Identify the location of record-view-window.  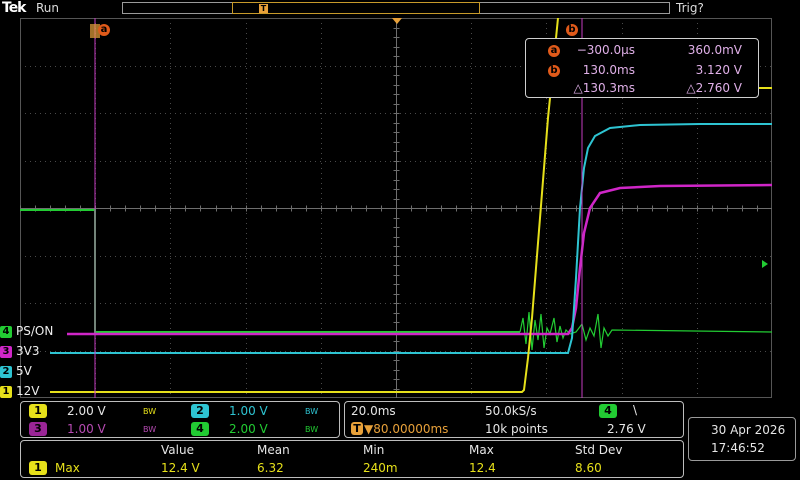
(356, 8).